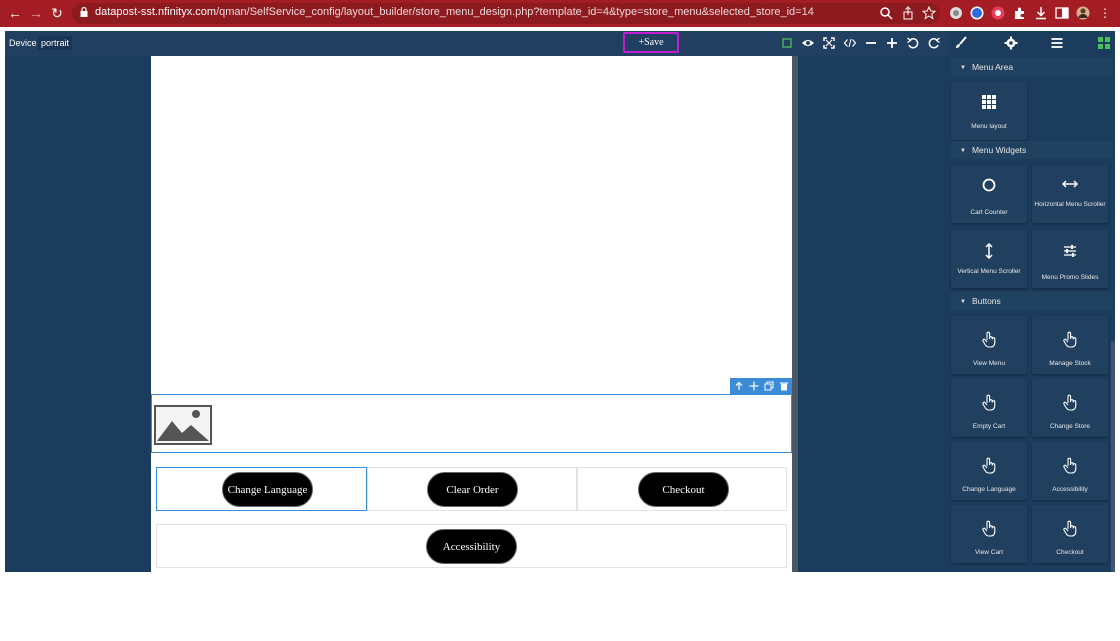 This screenshot has height=641, width=1120. I want to click on section-title: Menu Widgets, so click(999, 150).